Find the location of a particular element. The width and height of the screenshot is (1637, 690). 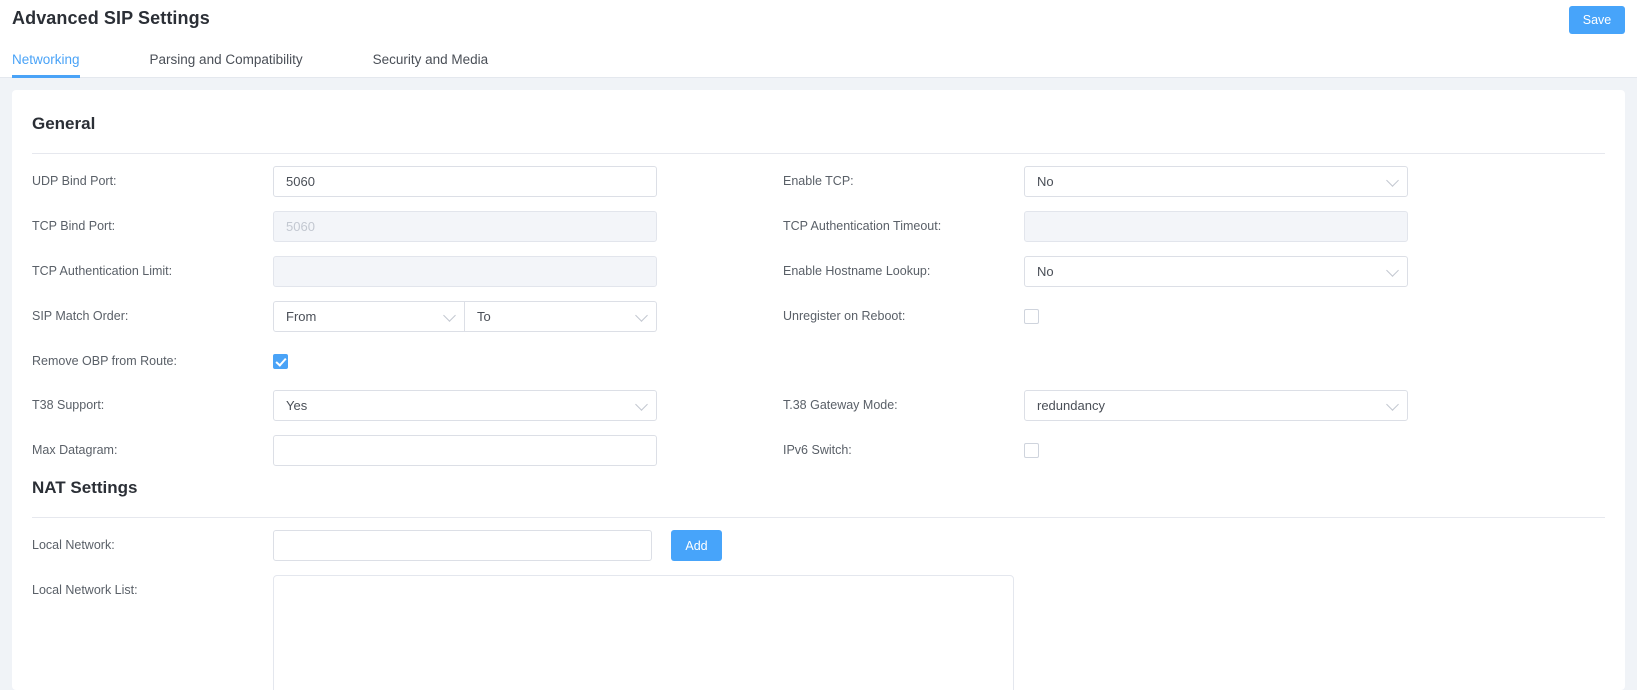

label-ipv6-switch: IPv6 Switch: is located at coordinates (817, 450).